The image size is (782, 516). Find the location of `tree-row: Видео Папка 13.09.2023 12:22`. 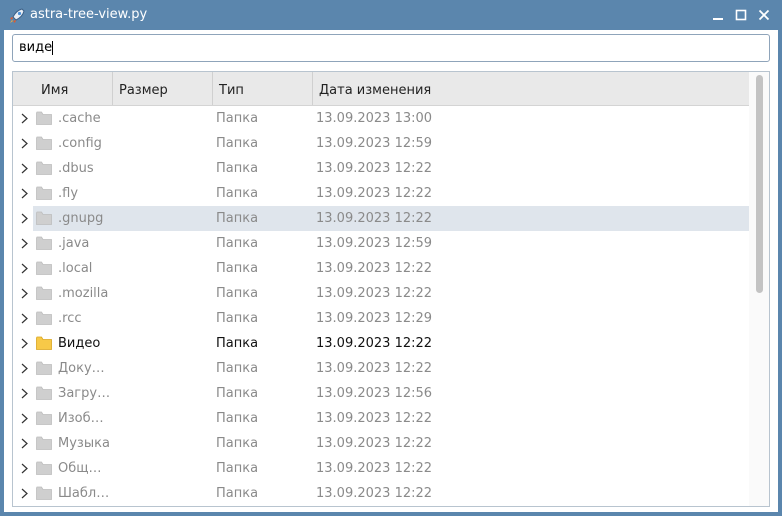

tree-row: Видео Папка 13.09.2023 12:22 is located at coordinates (381, 343).